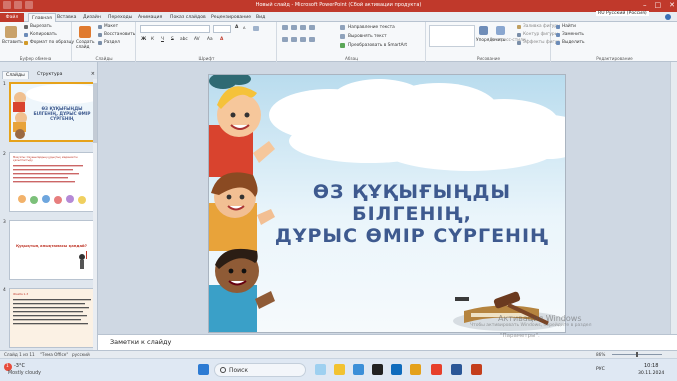 Image resolution: width=677 pixels, height=381 pixels. Describe the element at coordinates (387, 342) in the screenshot. I see `notes-pane: Заметки к слайду` at that location.